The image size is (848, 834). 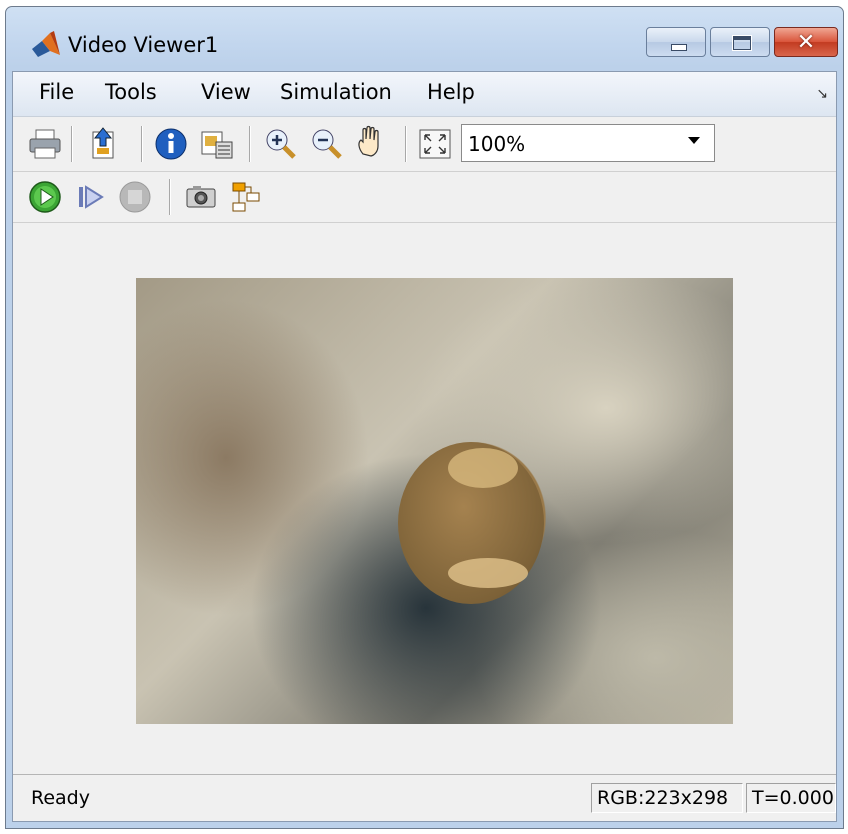 I want to click on pan-hand-icon, so click(x=371, y=142).